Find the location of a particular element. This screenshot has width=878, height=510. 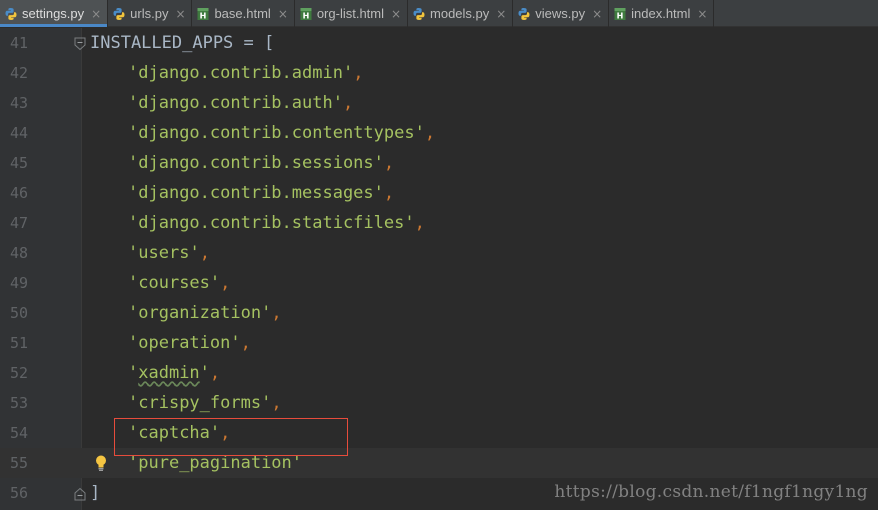

tab-label: views.py is located at coordinates (560, 13).